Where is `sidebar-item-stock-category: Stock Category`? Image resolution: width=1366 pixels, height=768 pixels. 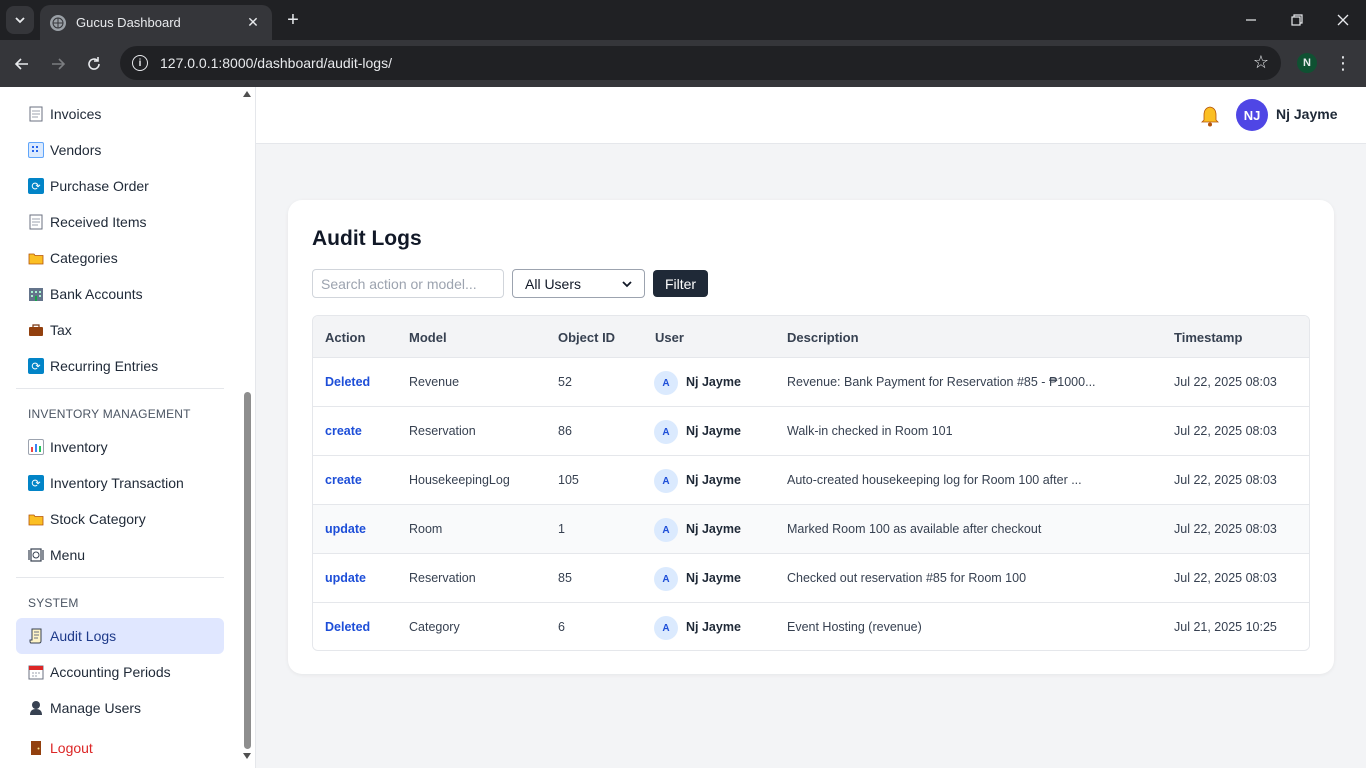
sidebar-item-stock-category: Stock Category is located at coordinates (120, 519).